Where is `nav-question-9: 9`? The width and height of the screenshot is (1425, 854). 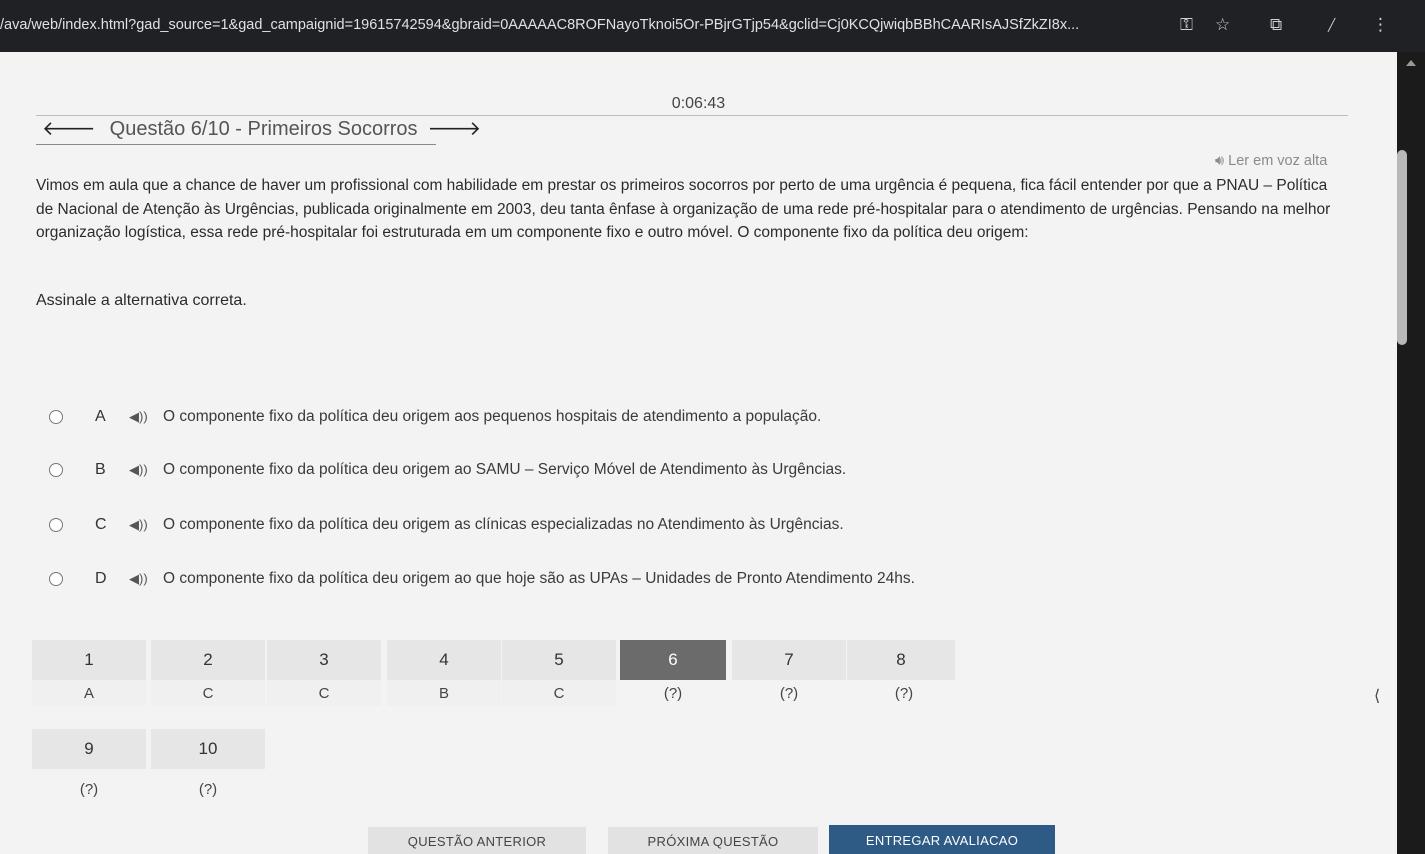 nav-question-9: 9 is located at coordinates (89, 749).